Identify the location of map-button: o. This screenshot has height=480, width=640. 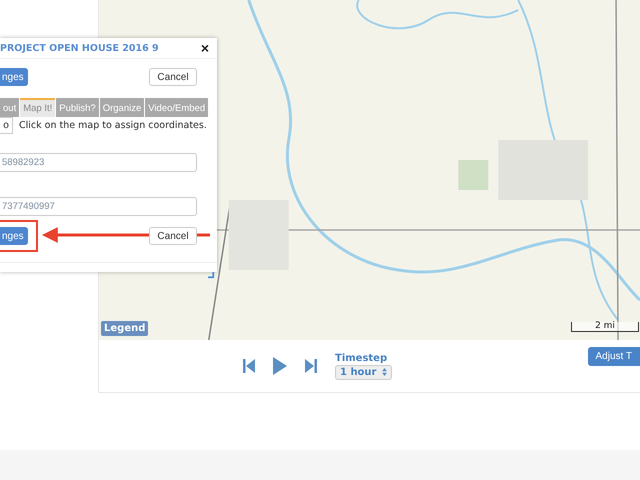
(6, 125).